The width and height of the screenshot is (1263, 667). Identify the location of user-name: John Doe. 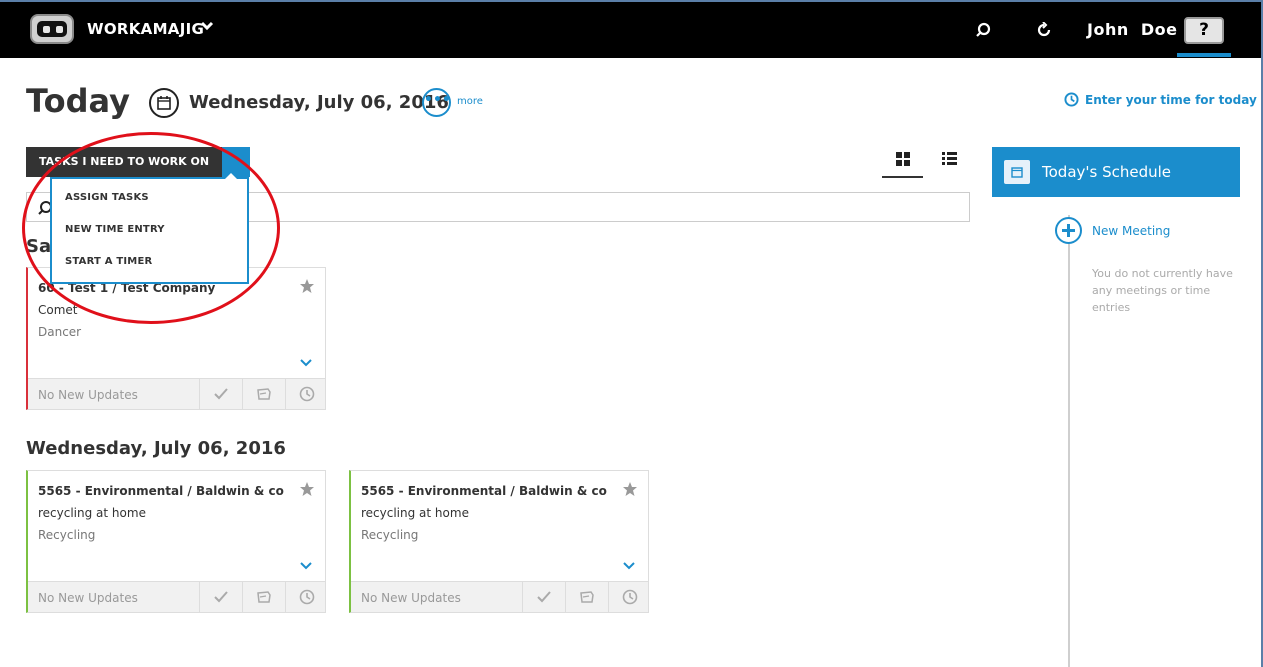
(1132, 29).